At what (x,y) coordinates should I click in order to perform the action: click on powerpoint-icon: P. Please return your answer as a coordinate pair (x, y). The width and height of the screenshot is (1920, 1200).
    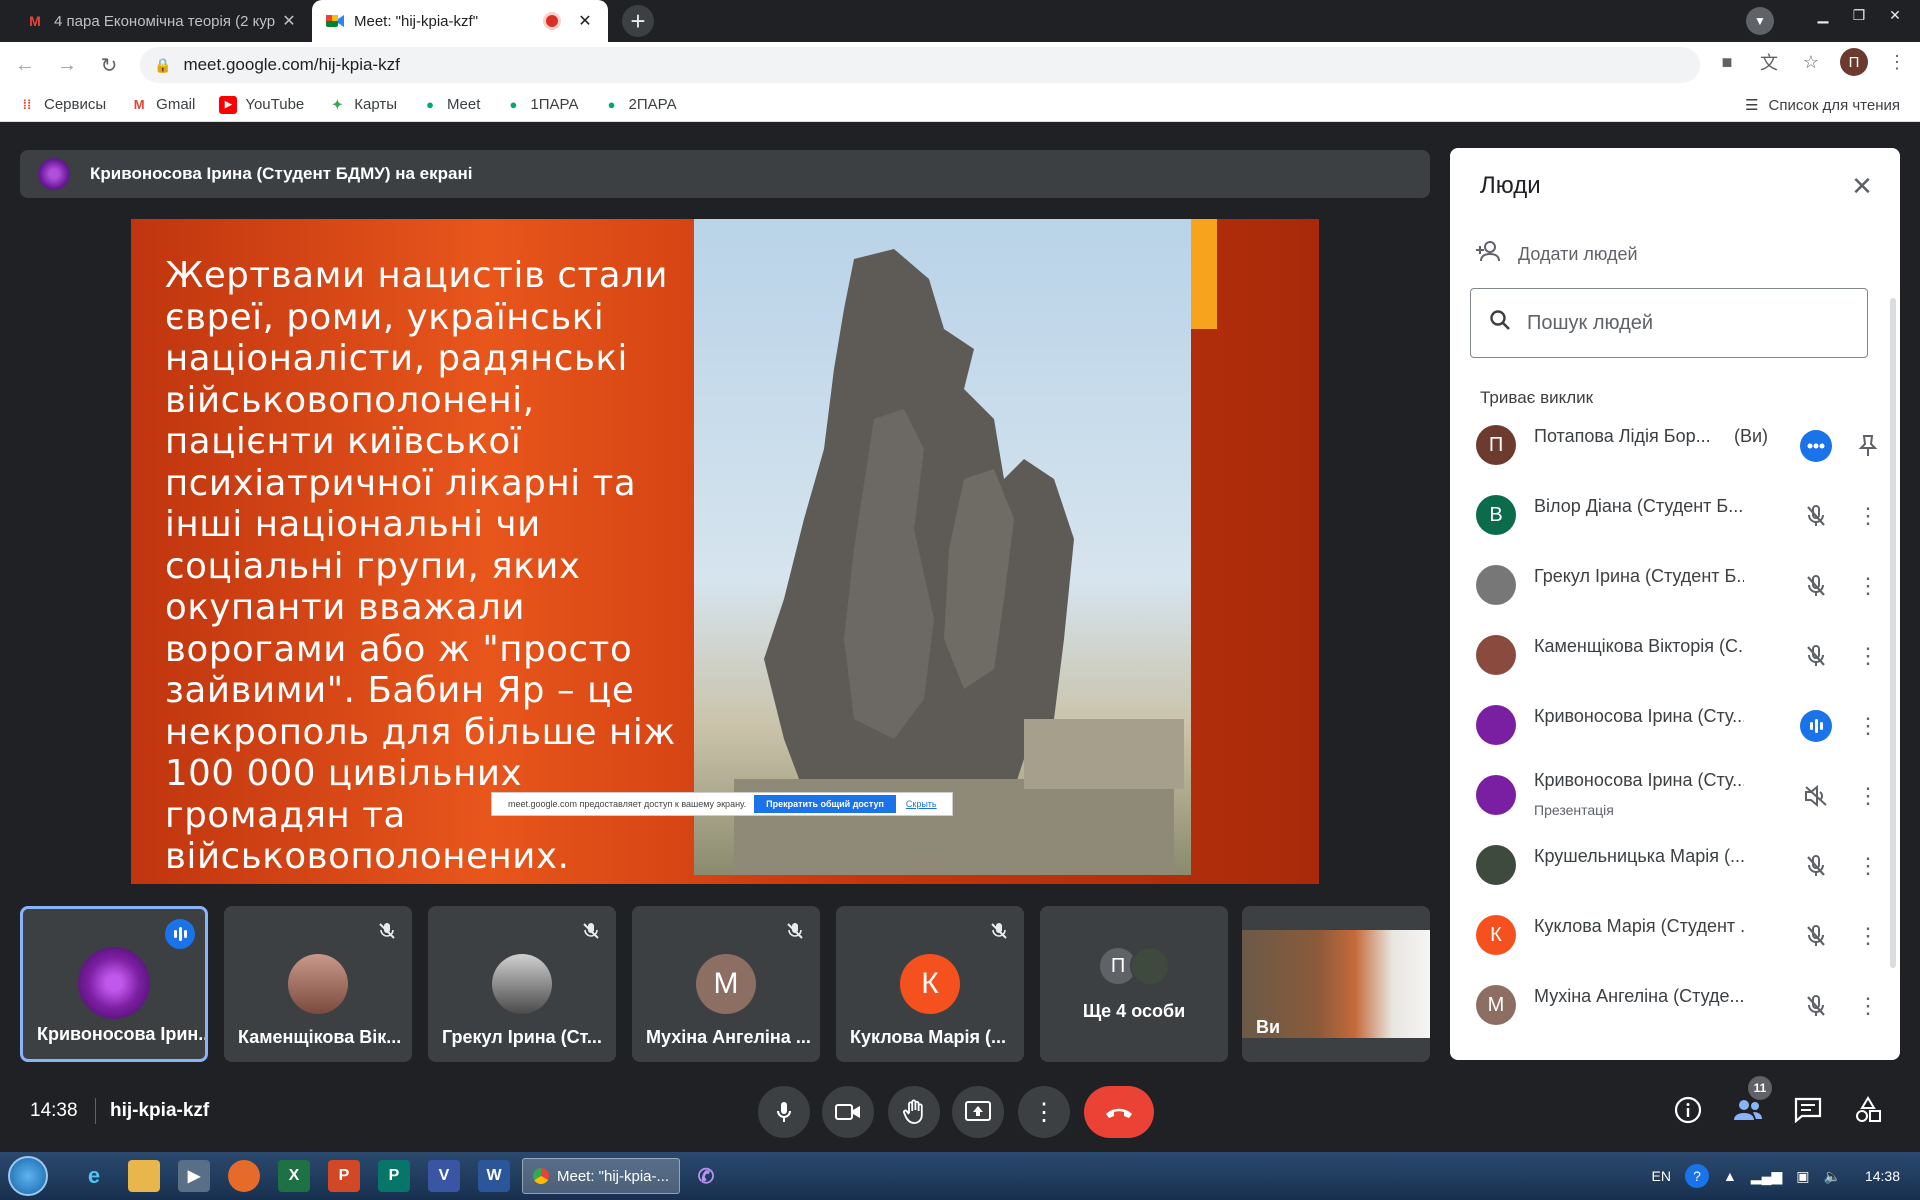
    Looking at the image, I should click on (344, 1176).